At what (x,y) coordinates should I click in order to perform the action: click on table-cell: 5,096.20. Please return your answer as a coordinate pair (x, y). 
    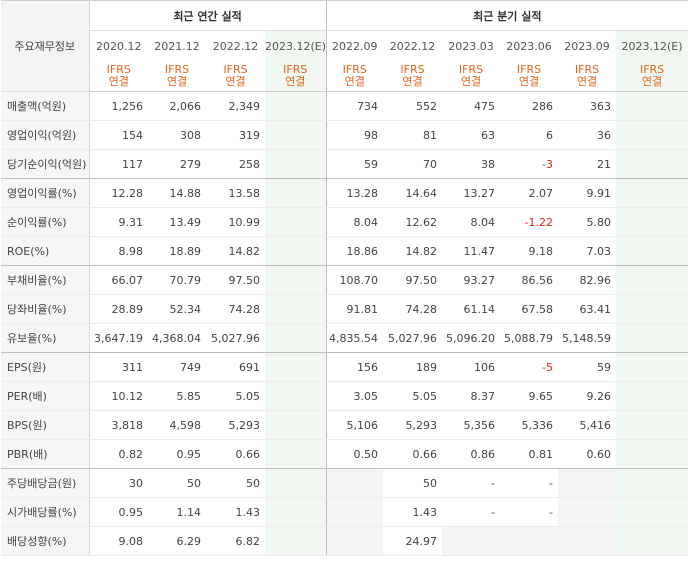
    Looking at the image, I should click on (471, 338).